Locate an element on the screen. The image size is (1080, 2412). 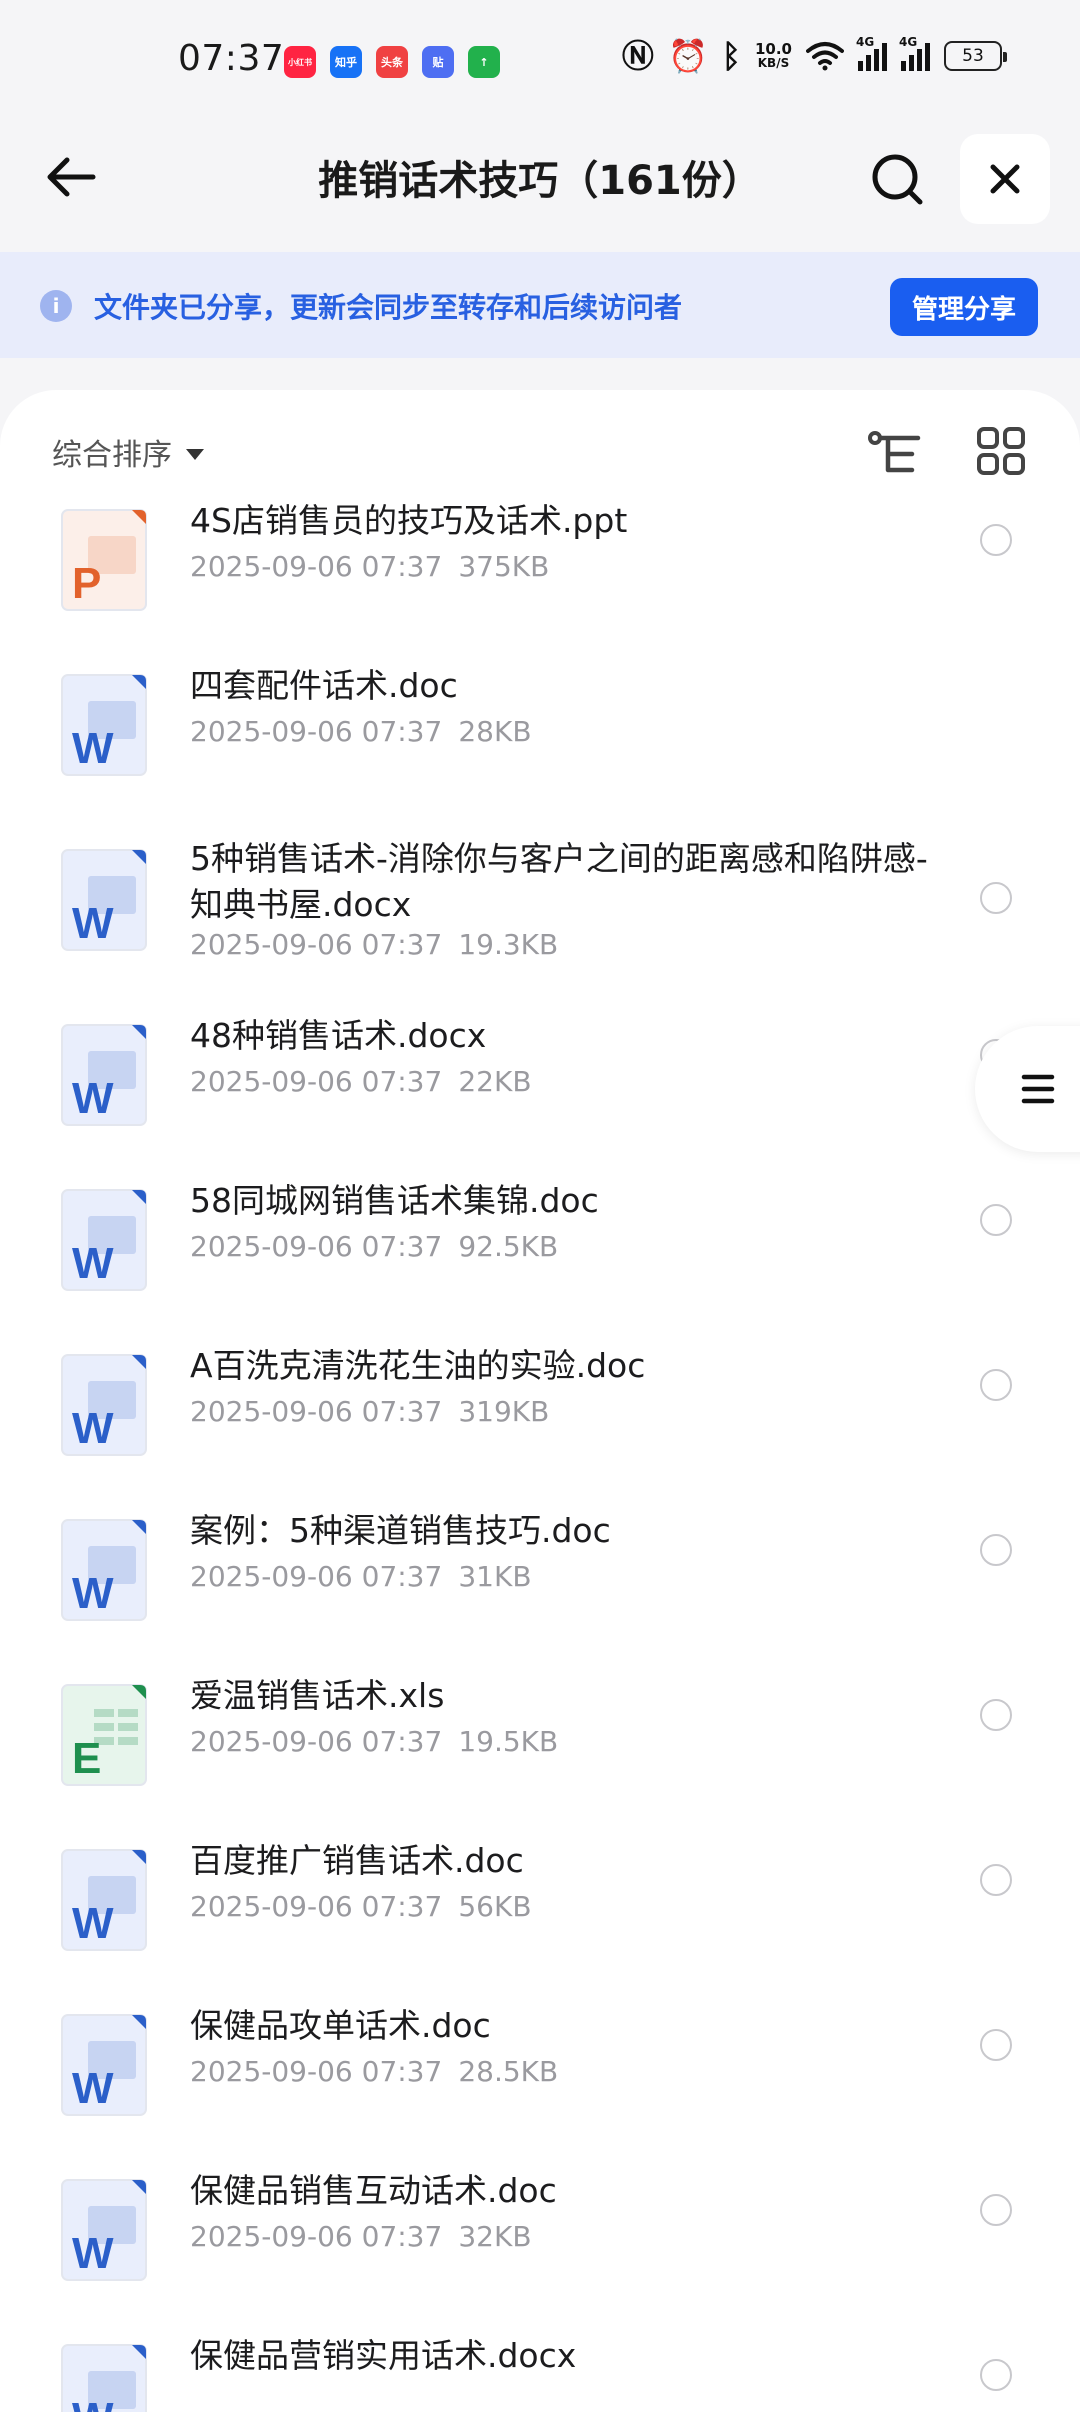
wifi-icon is located at coordinates (825, 56).